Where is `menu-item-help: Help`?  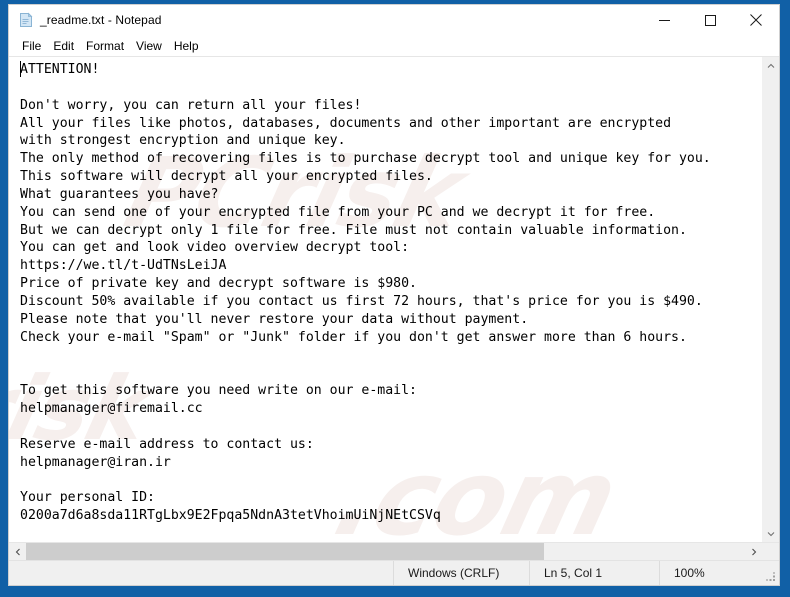 menu-item-help: Help is located at coordinates (186, 46).